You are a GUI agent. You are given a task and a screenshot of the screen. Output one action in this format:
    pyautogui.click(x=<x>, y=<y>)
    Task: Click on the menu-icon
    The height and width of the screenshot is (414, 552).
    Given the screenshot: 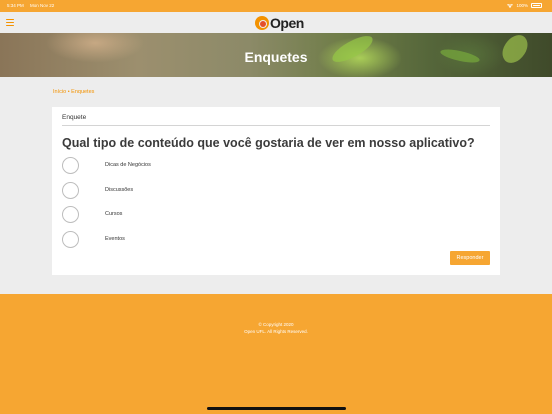 What is the action you would take?
    pyautogui.click(x=10, y=22)
    